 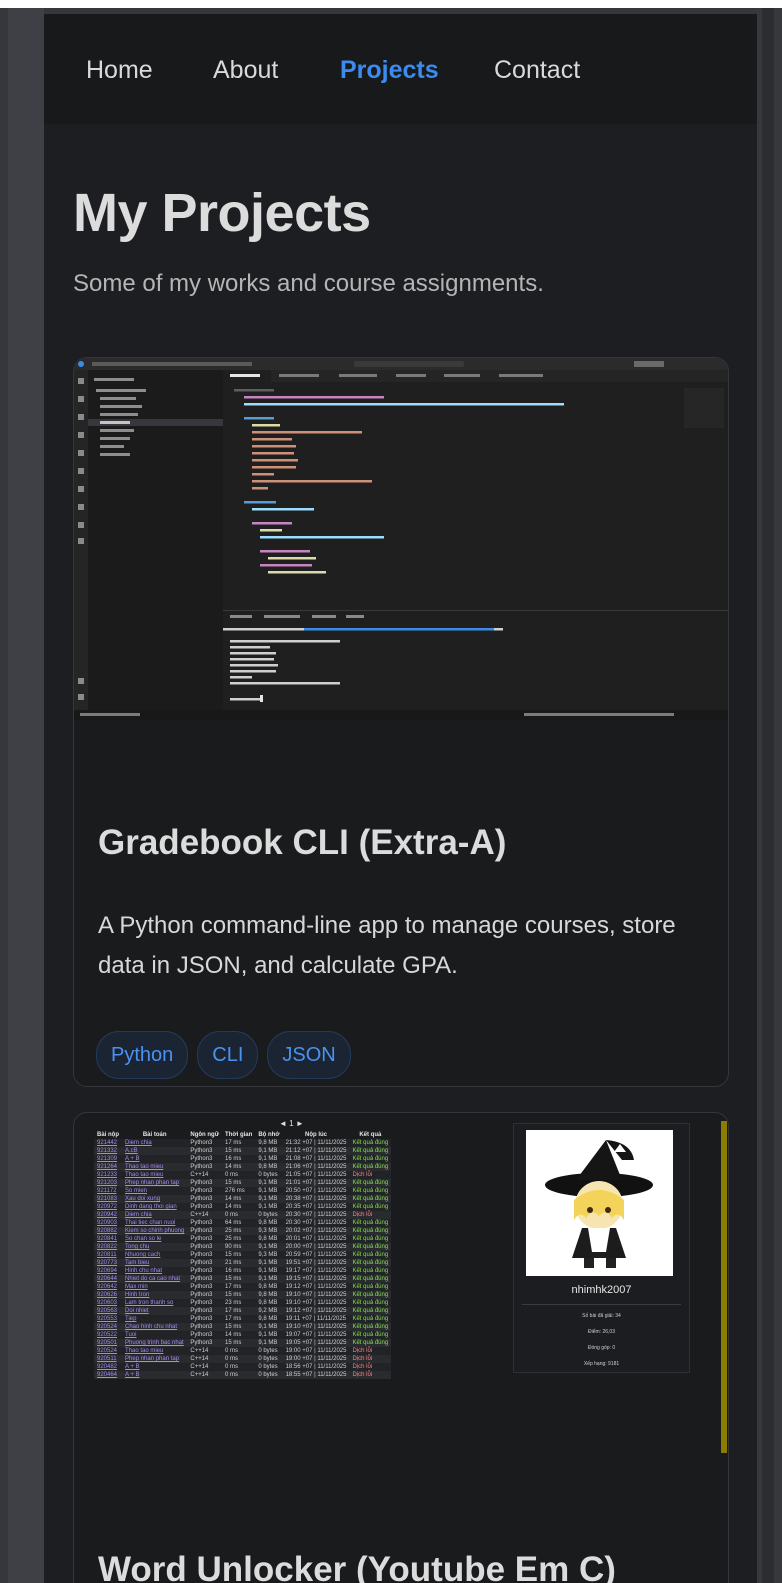 I want to click on memory-cell: 9,1 MB, so click(x=268, y=1271).